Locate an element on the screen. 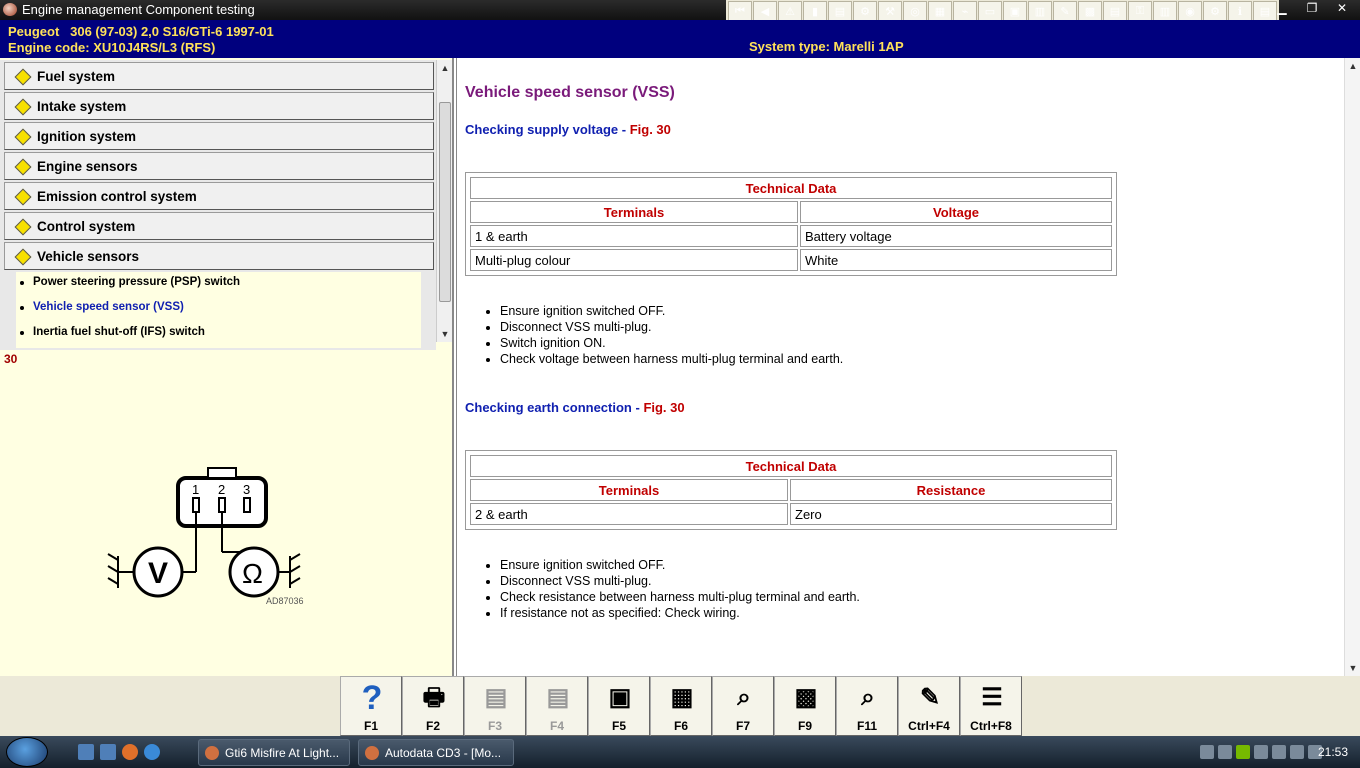 The height and width of the screenshot is (768, 1360). column-header: Terminals is located at coordinates (634, 212).